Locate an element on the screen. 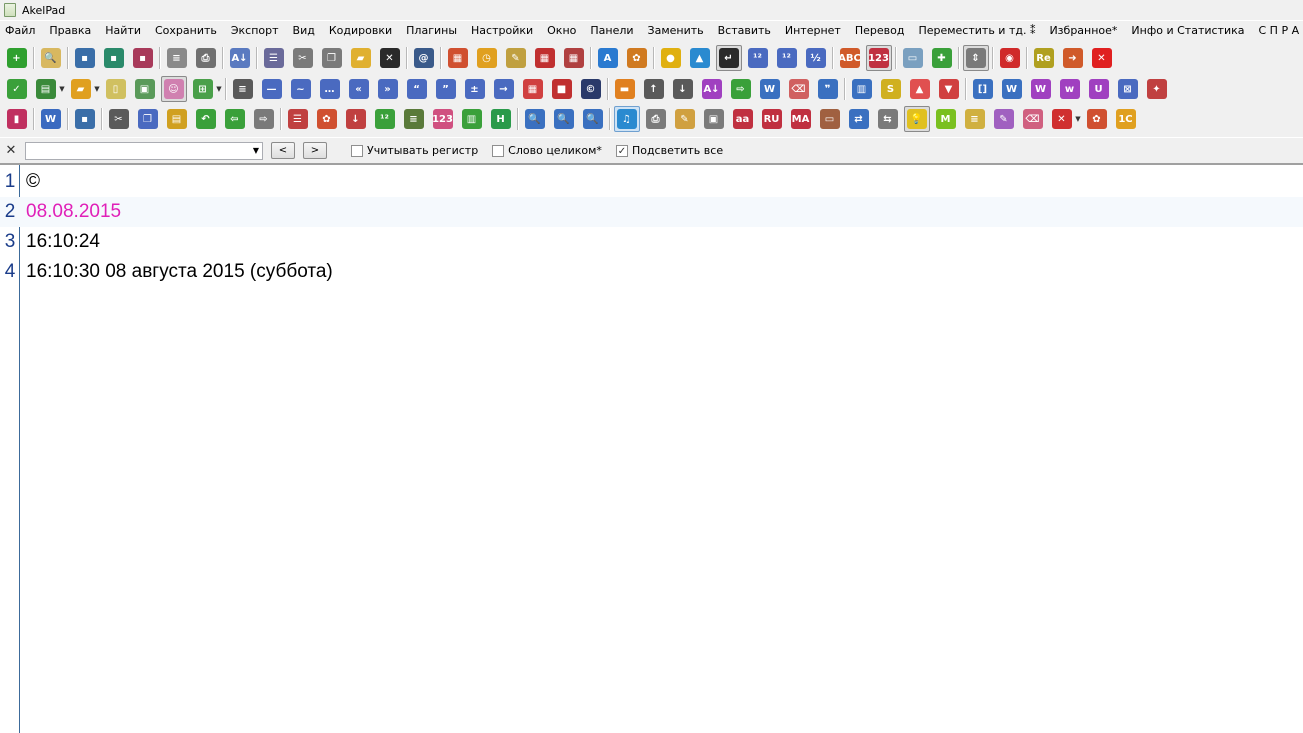 This screenshot has width=1303, height=733. s-box-button: S is located at coordinates (891, 89).